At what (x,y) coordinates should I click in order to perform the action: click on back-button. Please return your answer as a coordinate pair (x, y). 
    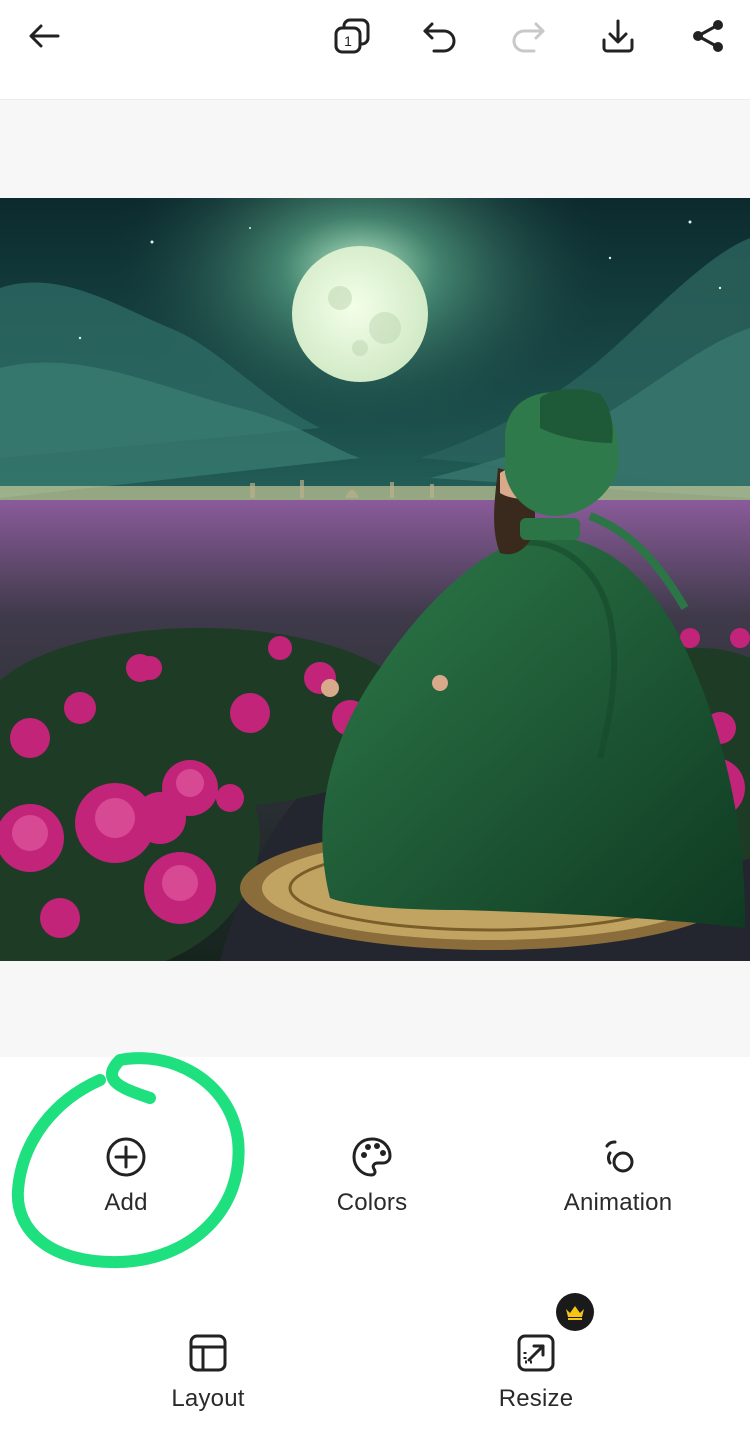
    Looking at the image, I should click on (44, 36).